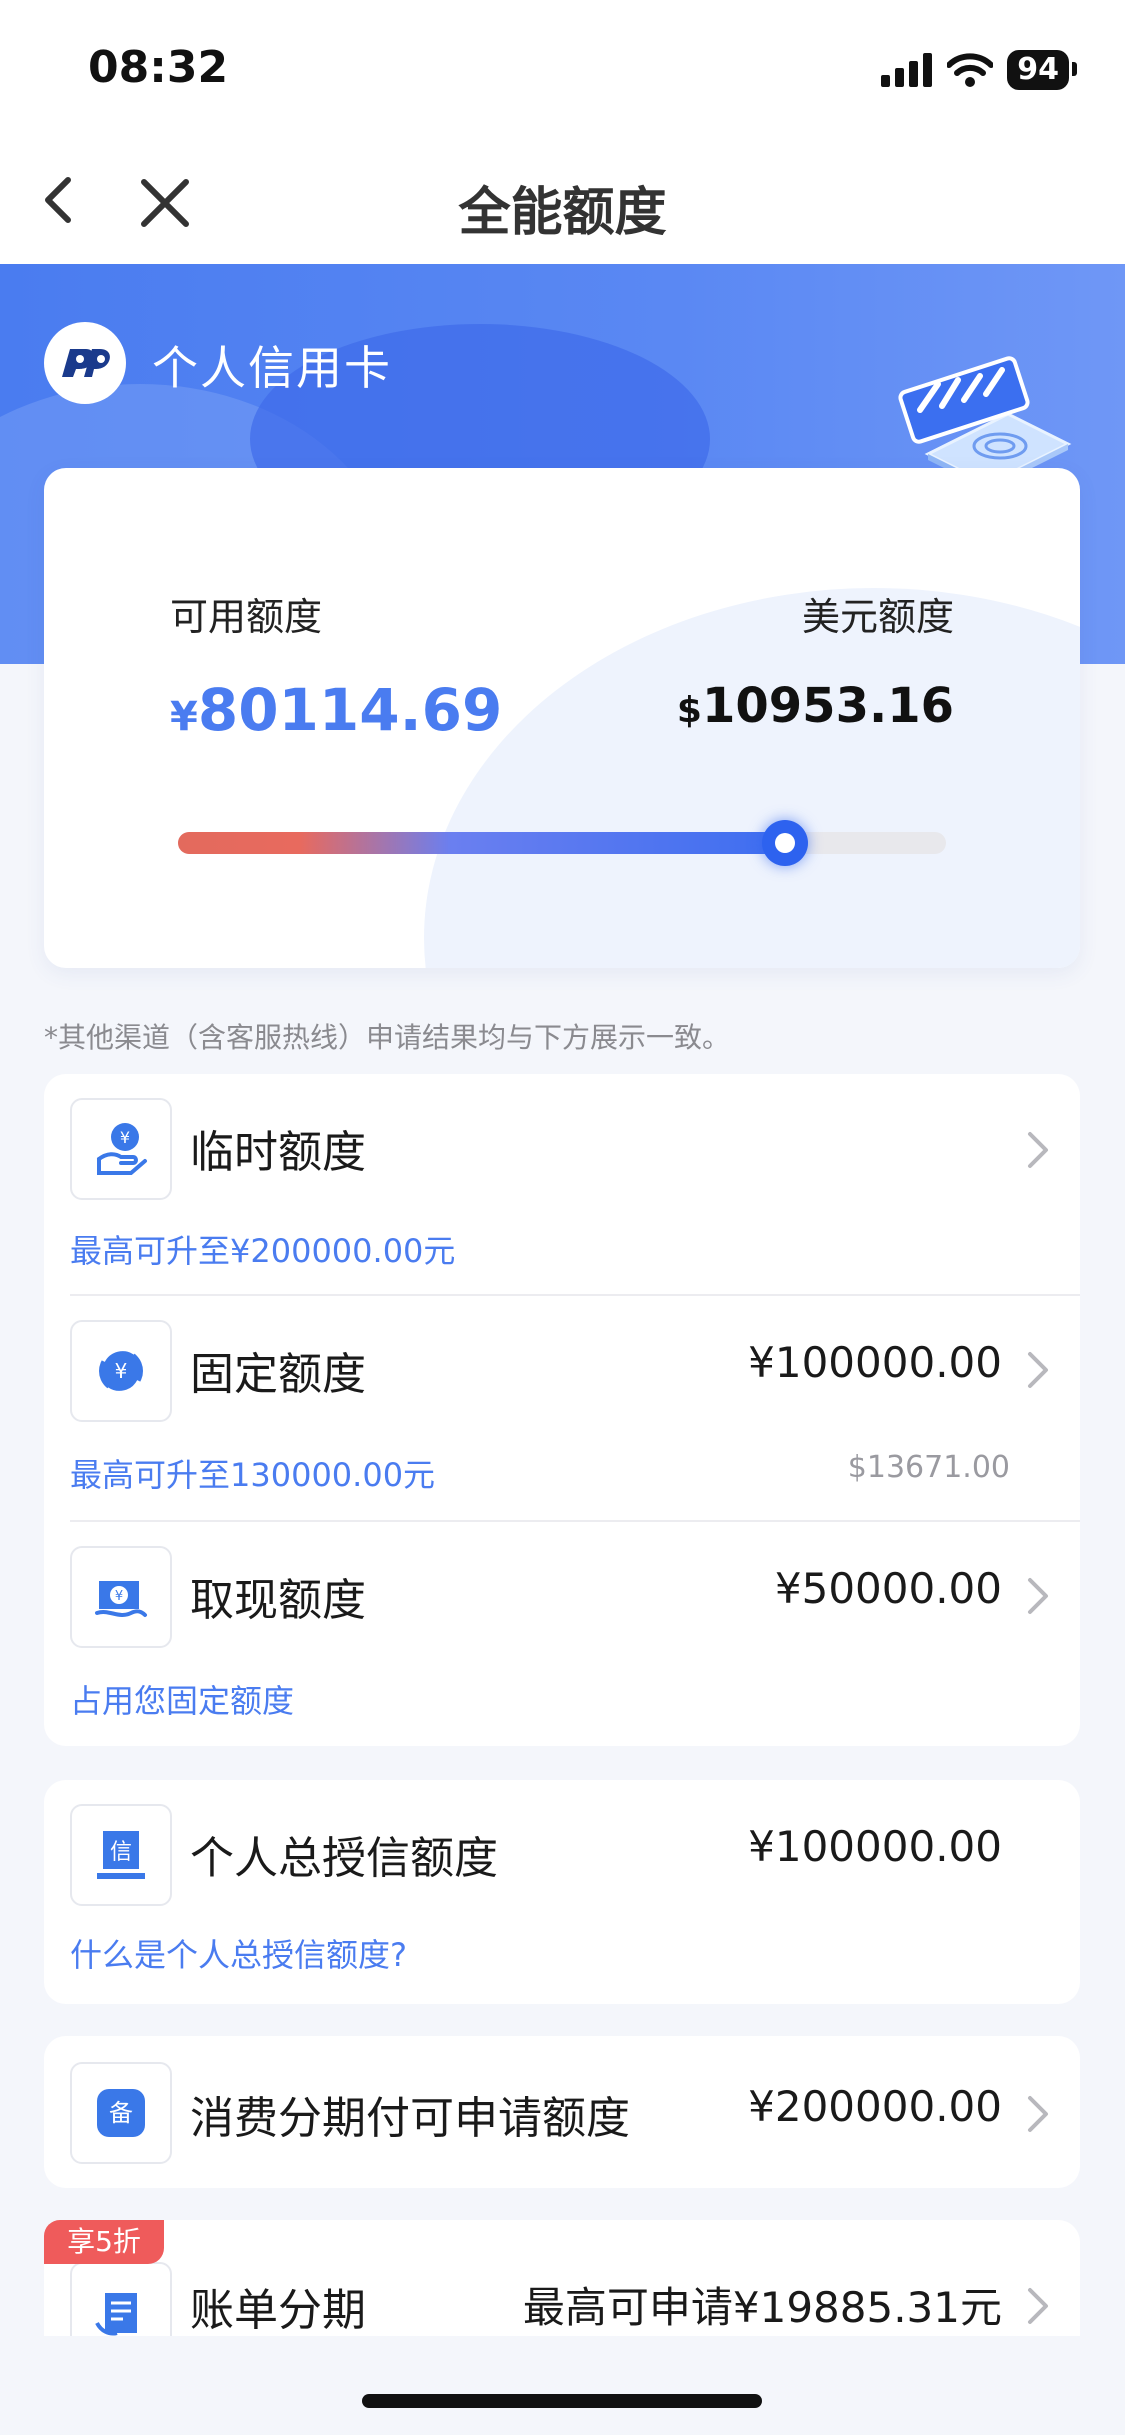 The width and height of the screenshot is (1125, 2435). Describe the element at coordinates (562, 1634) in the screenshot. I see `list-item-cash-limit: ¥ 取现额度 ¥50000.00 占用您固定额度` at that location.